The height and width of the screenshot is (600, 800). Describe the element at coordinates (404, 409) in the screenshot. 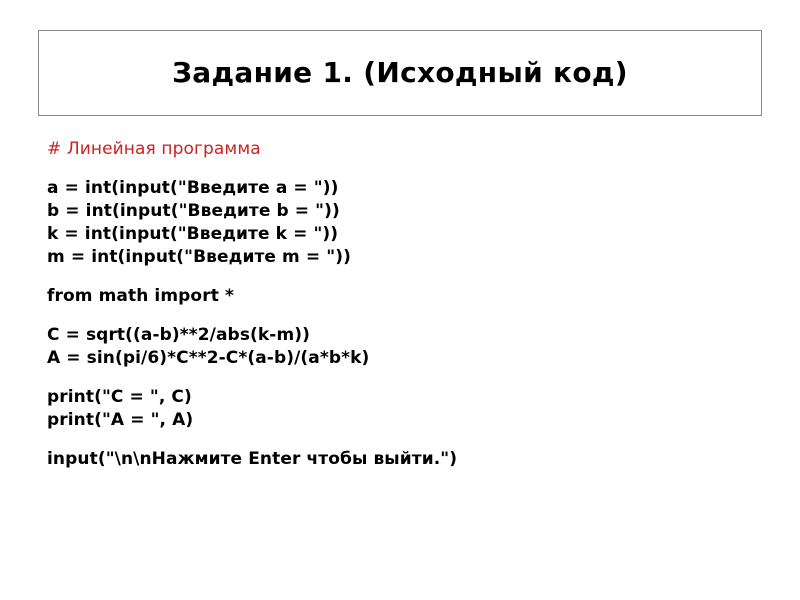

I see `print-block: print("C = ", C) print("A = ", A)` at that location.